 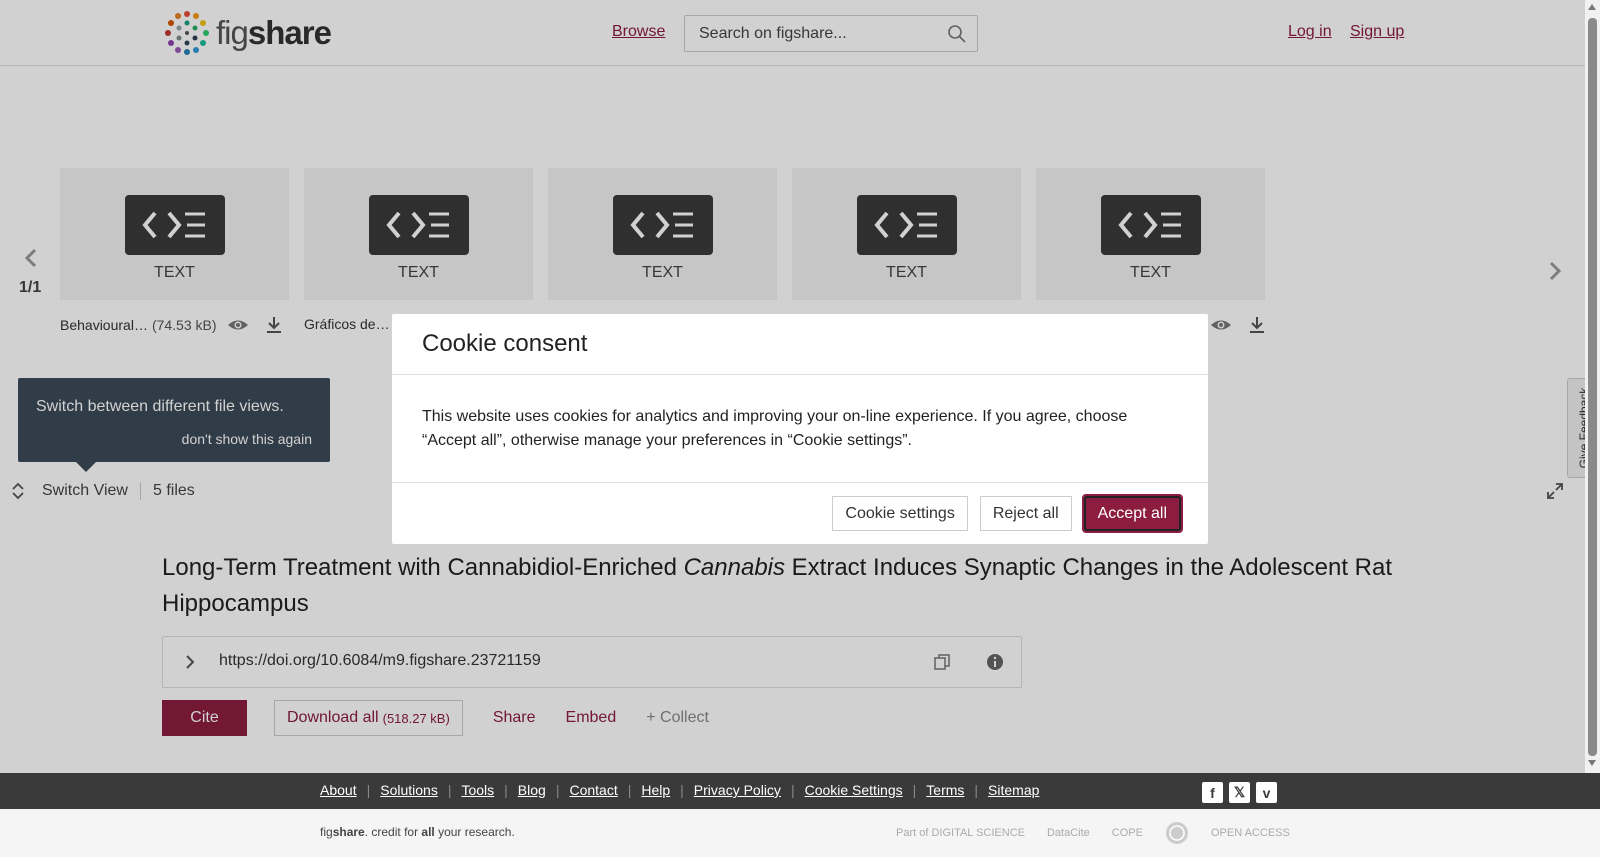 I want to click on cookie-settings-button: Cookie settings, so click(x=900, y=513).